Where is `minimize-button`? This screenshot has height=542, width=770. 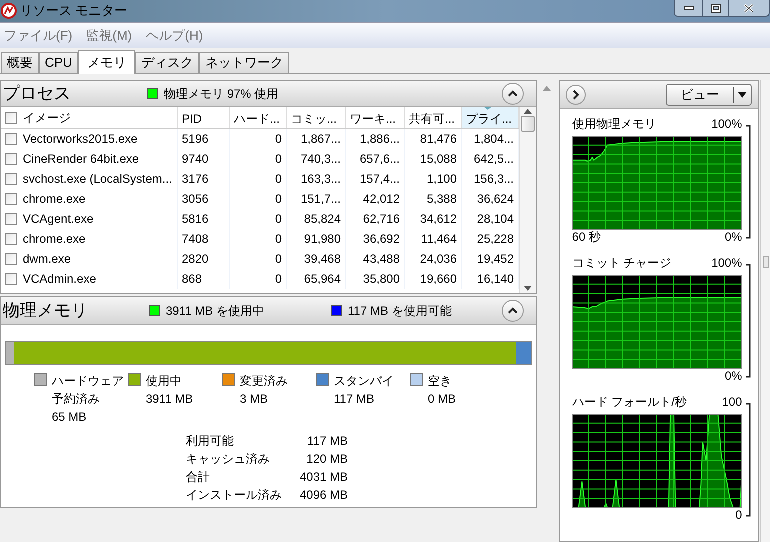
minimize-button is located at coordinates (689, 8).